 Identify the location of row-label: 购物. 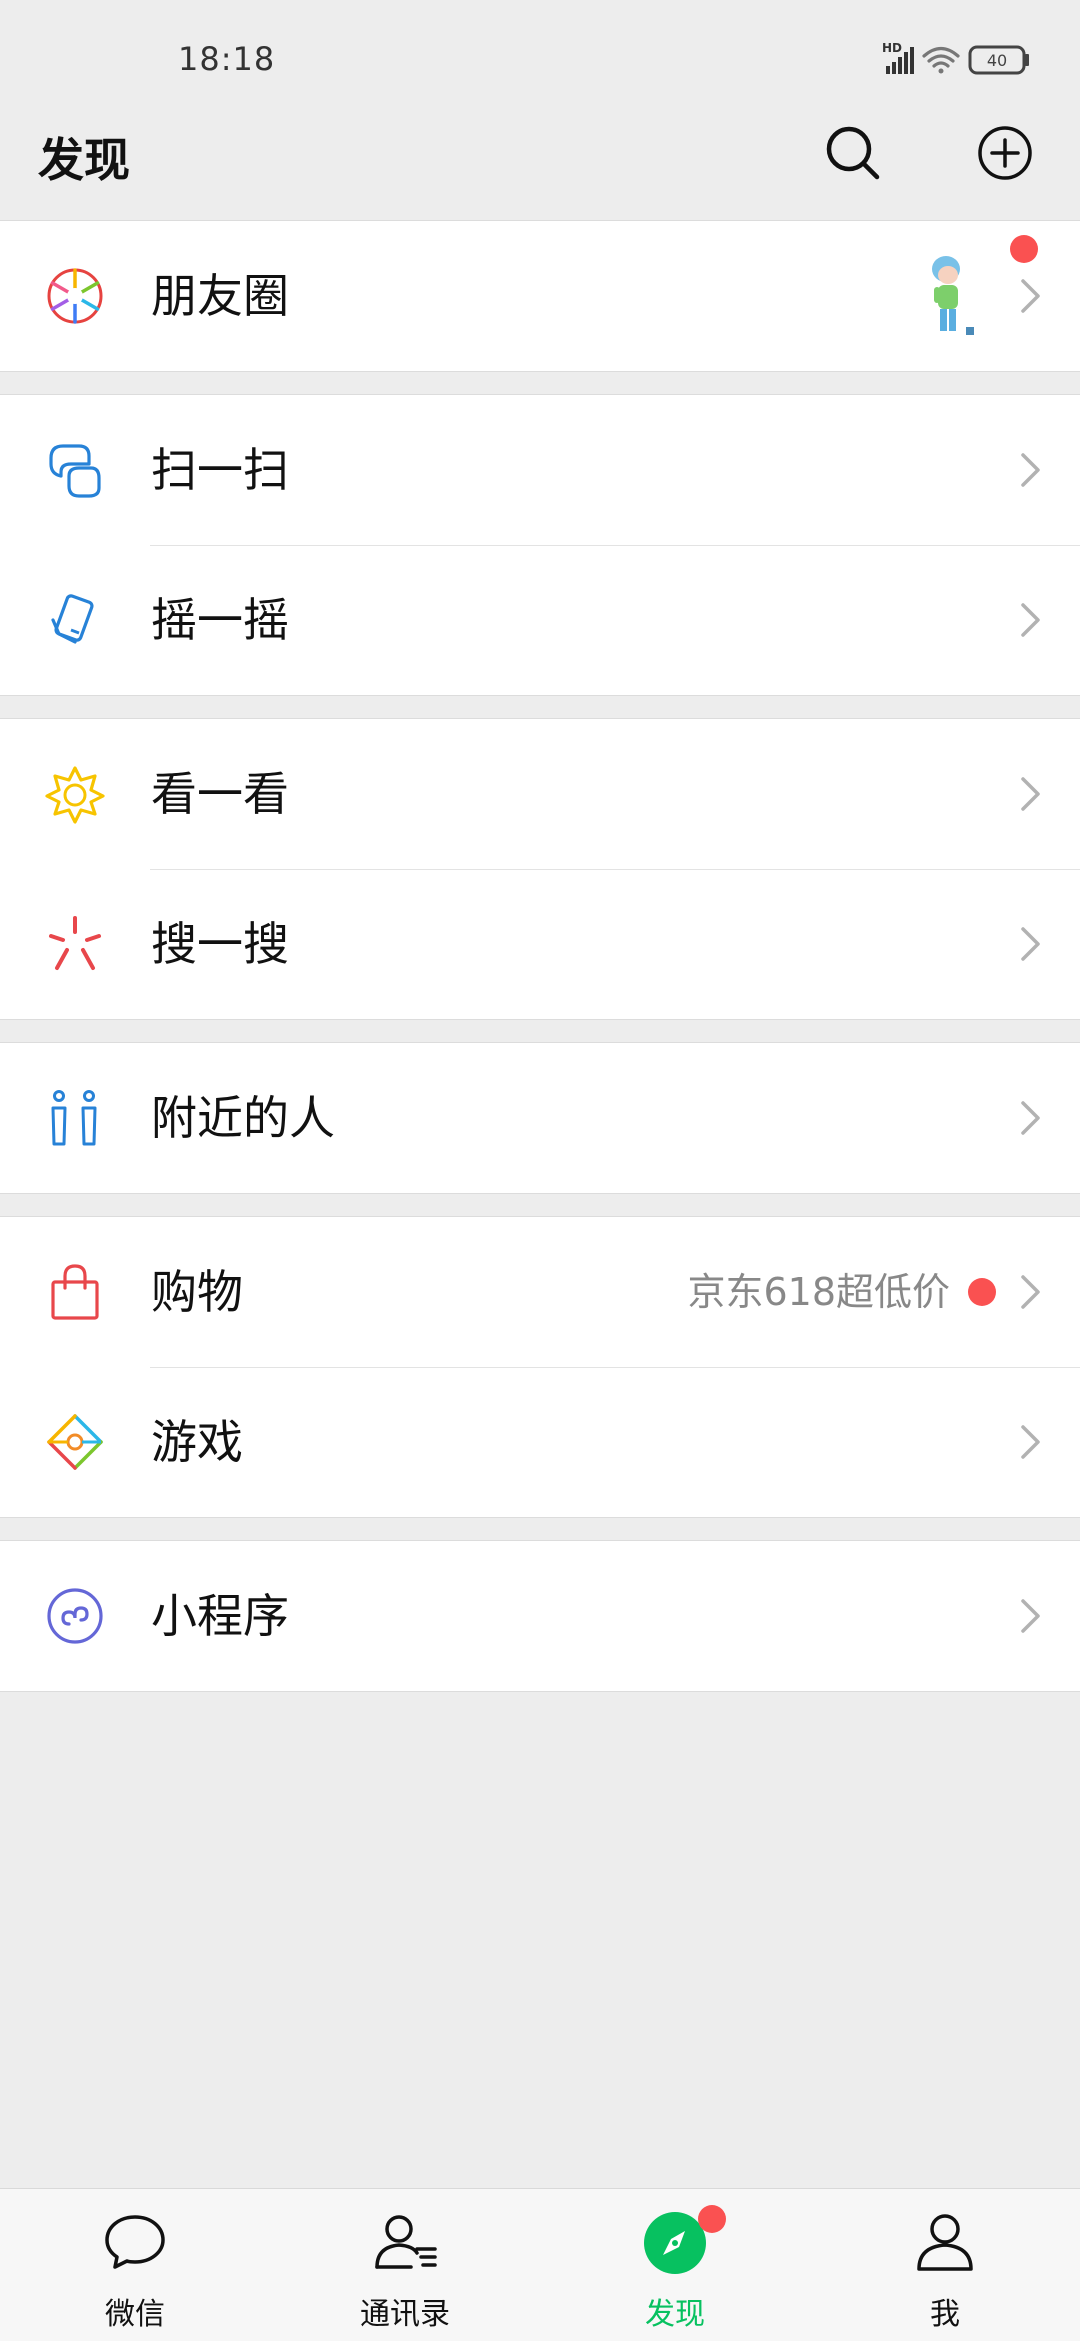
(197, 1292).